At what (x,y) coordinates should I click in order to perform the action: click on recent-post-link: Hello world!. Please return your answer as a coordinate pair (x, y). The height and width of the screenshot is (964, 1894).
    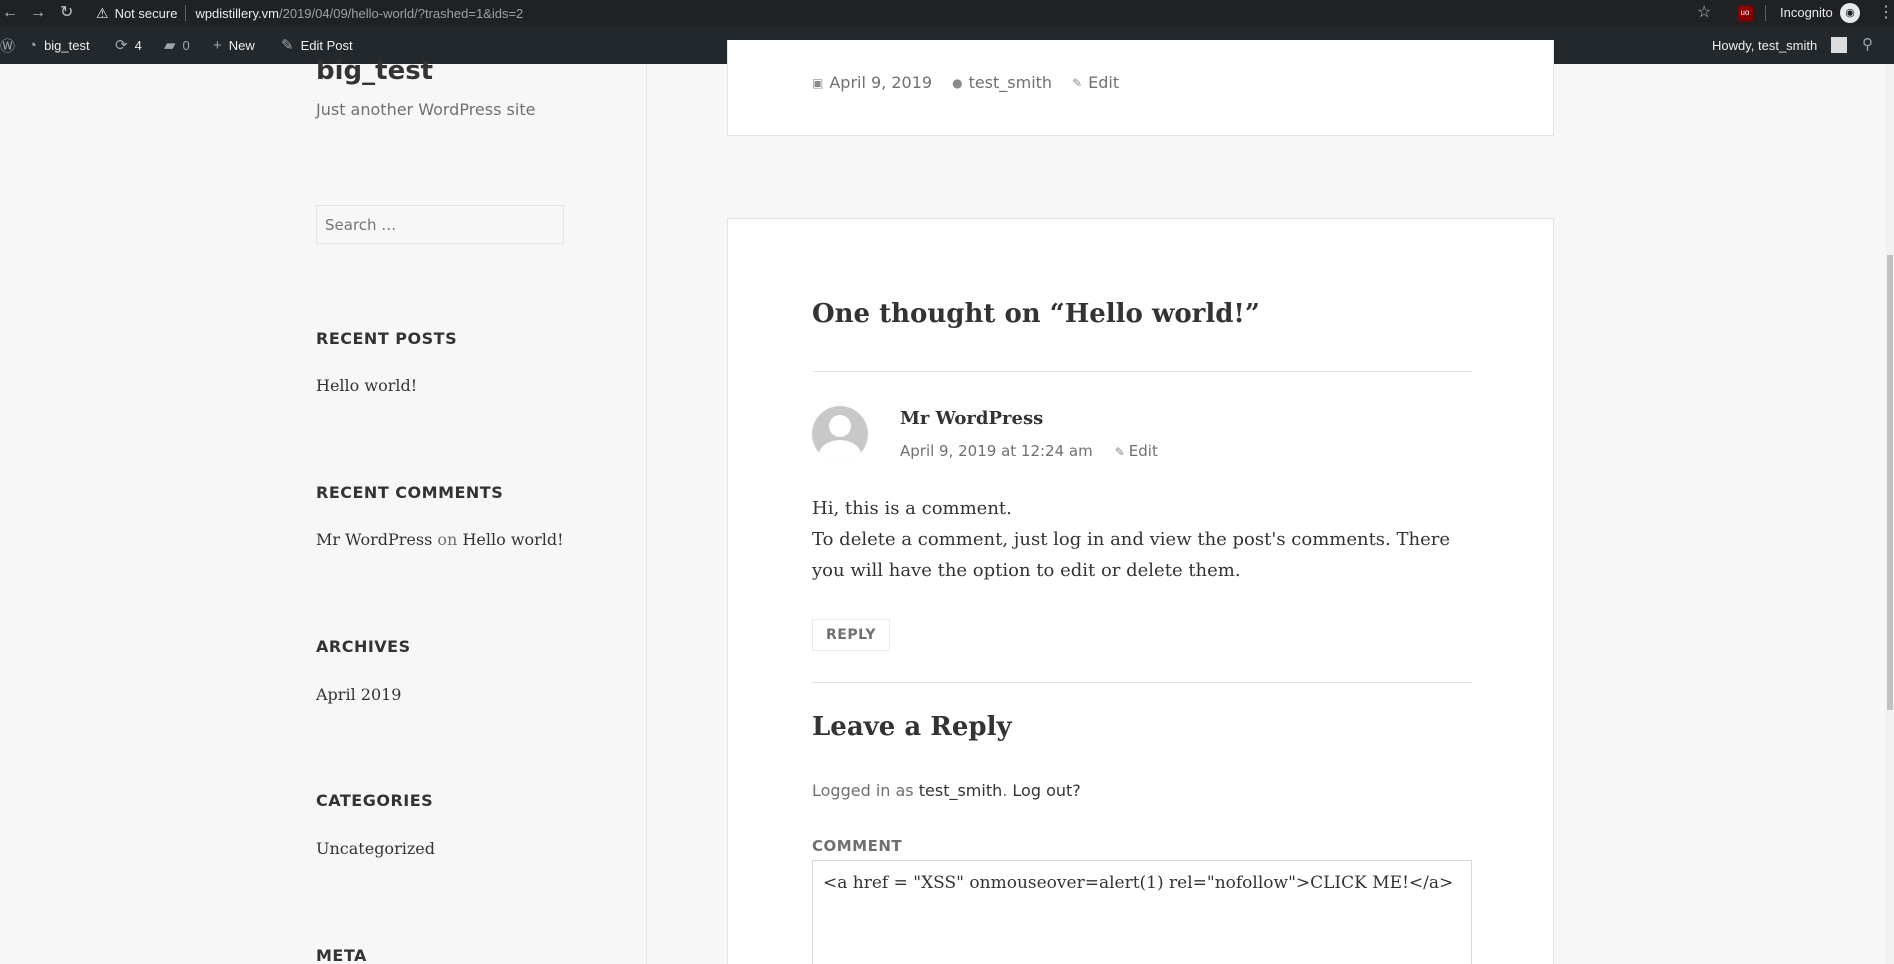
    Looking at the image, I should click on (366, 385).